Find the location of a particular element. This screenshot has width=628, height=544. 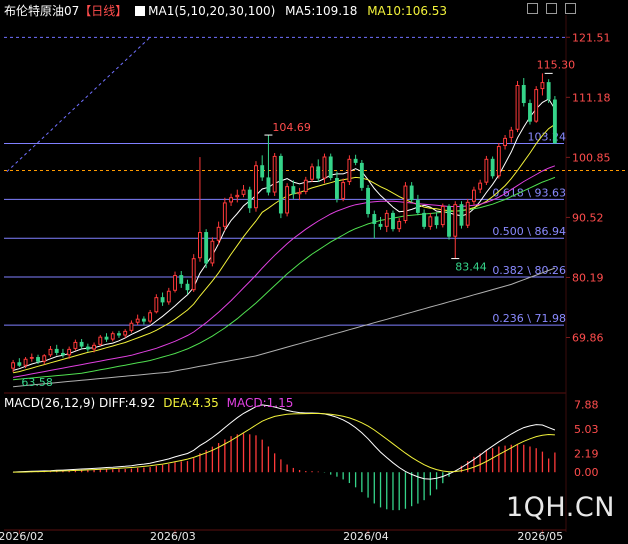

time-tick-label: 2026/05 is located at coordinates (540, 536).